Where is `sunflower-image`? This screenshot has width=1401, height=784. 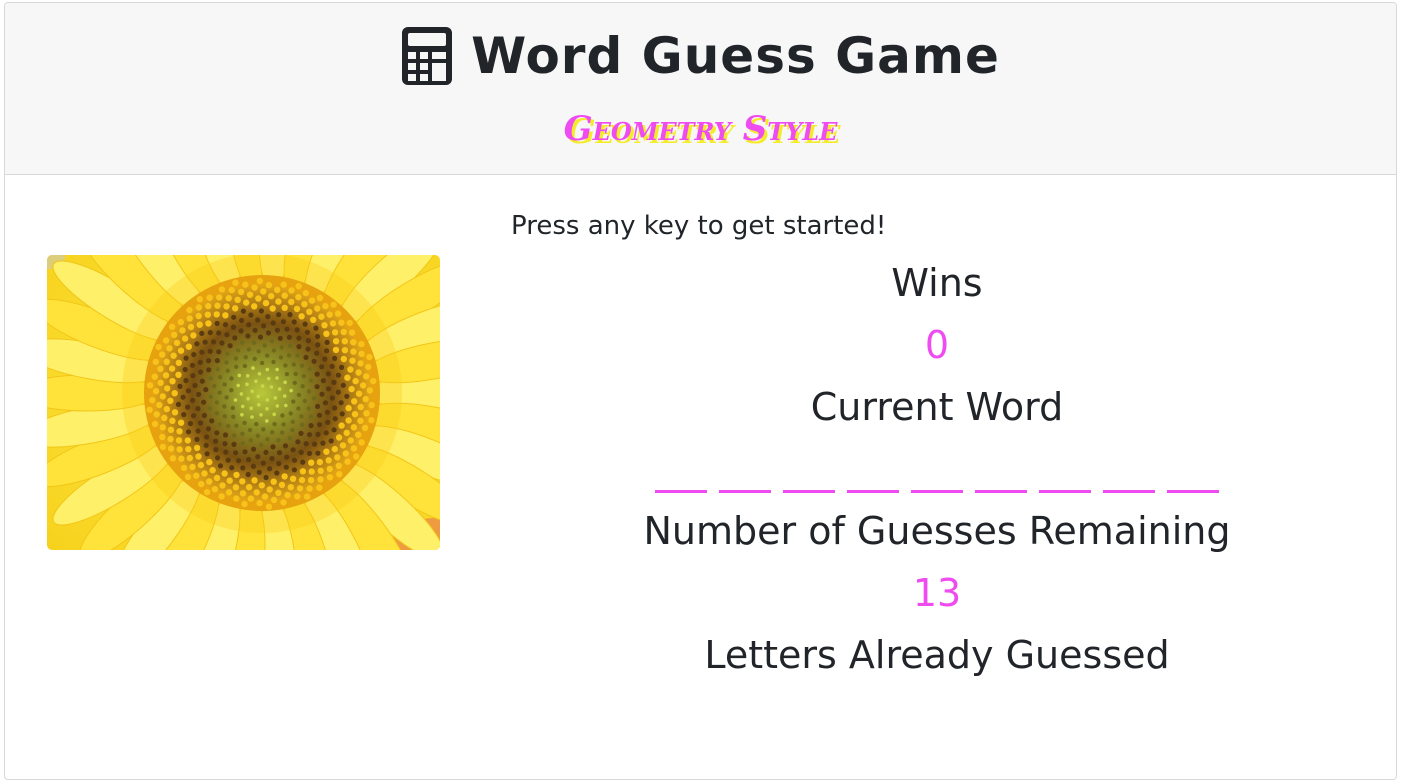
sunflower-image is located at coordinates (243, 402).